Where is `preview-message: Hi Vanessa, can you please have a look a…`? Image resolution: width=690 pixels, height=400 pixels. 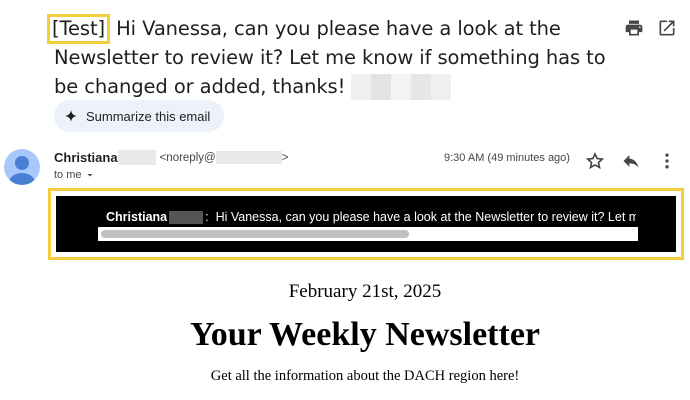 preview-message: Hi Vanessa, can you please have a look a… is located at coordinates (425, 217).